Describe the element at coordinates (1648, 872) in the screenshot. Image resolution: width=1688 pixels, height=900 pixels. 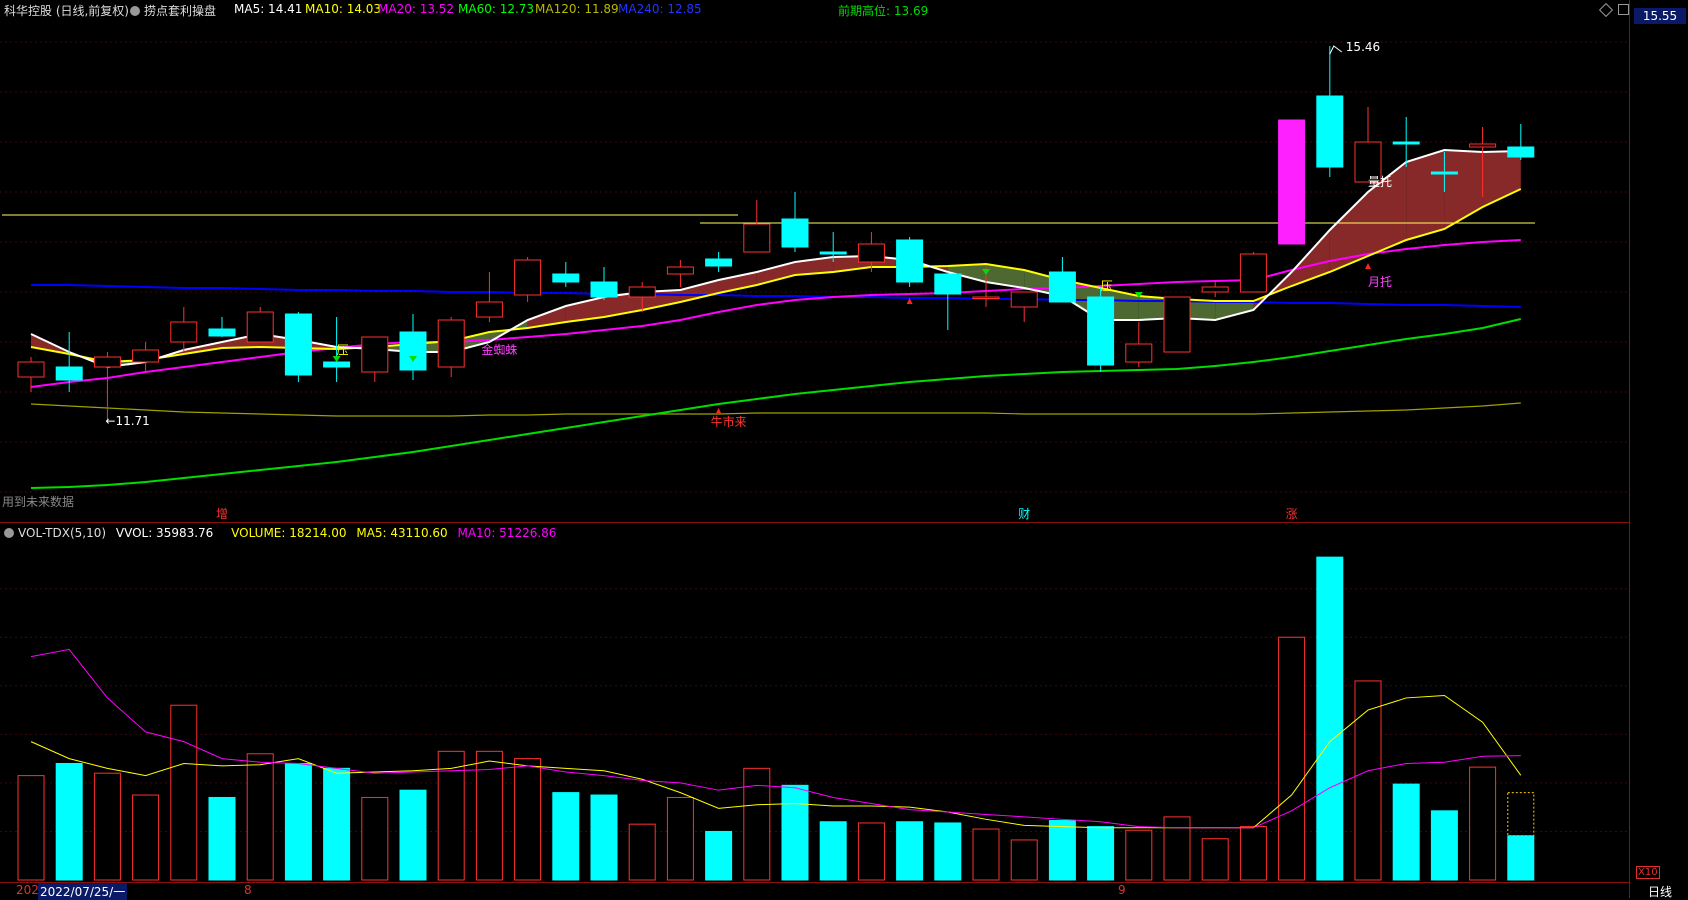
I see `vol-multiplier: X10` at that location.